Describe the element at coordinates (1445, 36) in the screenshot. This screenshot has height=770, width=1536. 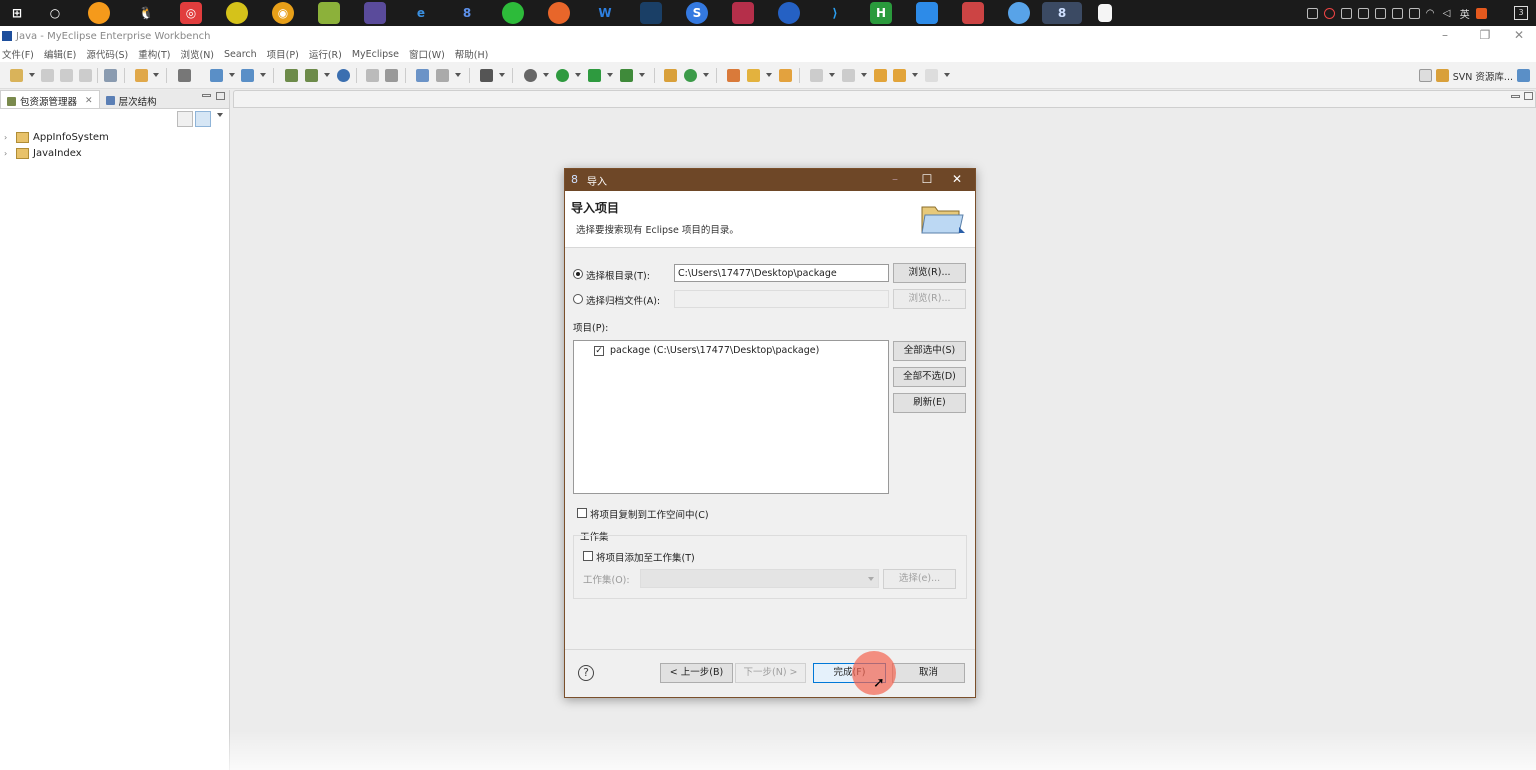
I see `minimize-icon: –` at that location.